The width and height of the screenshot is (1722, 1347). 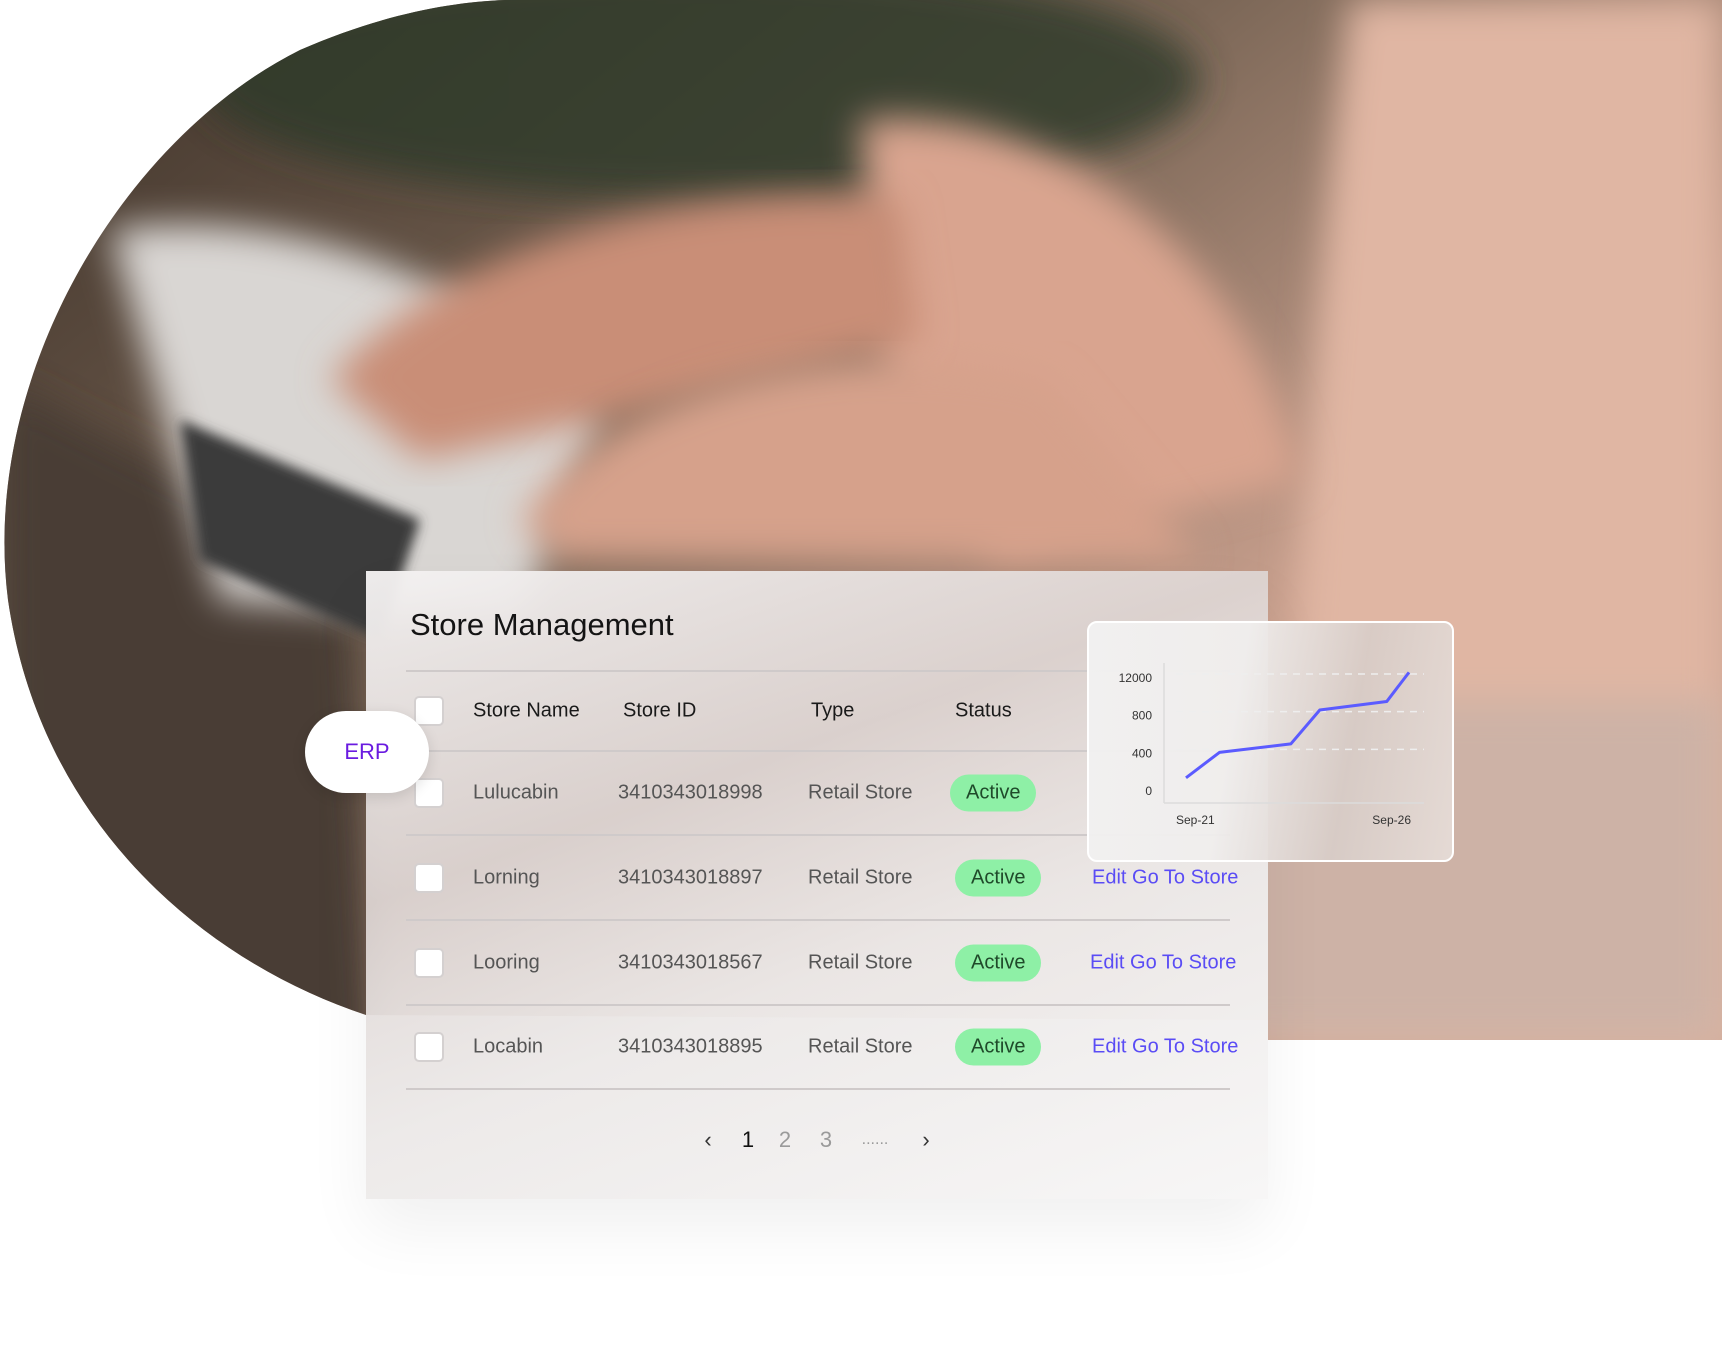 What do you see at coordinates (1195, 820) in the screenshot?
I see `x-tick-label: Sep-21` at bounding box center [1195, 820].